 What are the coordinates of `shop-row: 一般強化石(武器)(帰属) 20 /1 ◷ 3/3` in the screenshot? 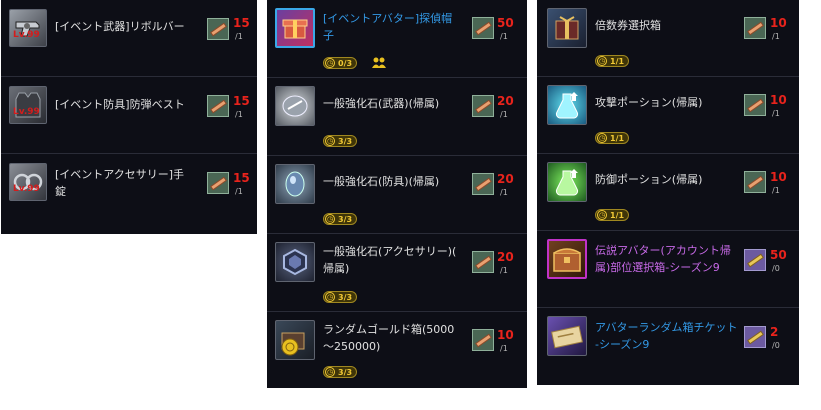 It's located at (397, 117).